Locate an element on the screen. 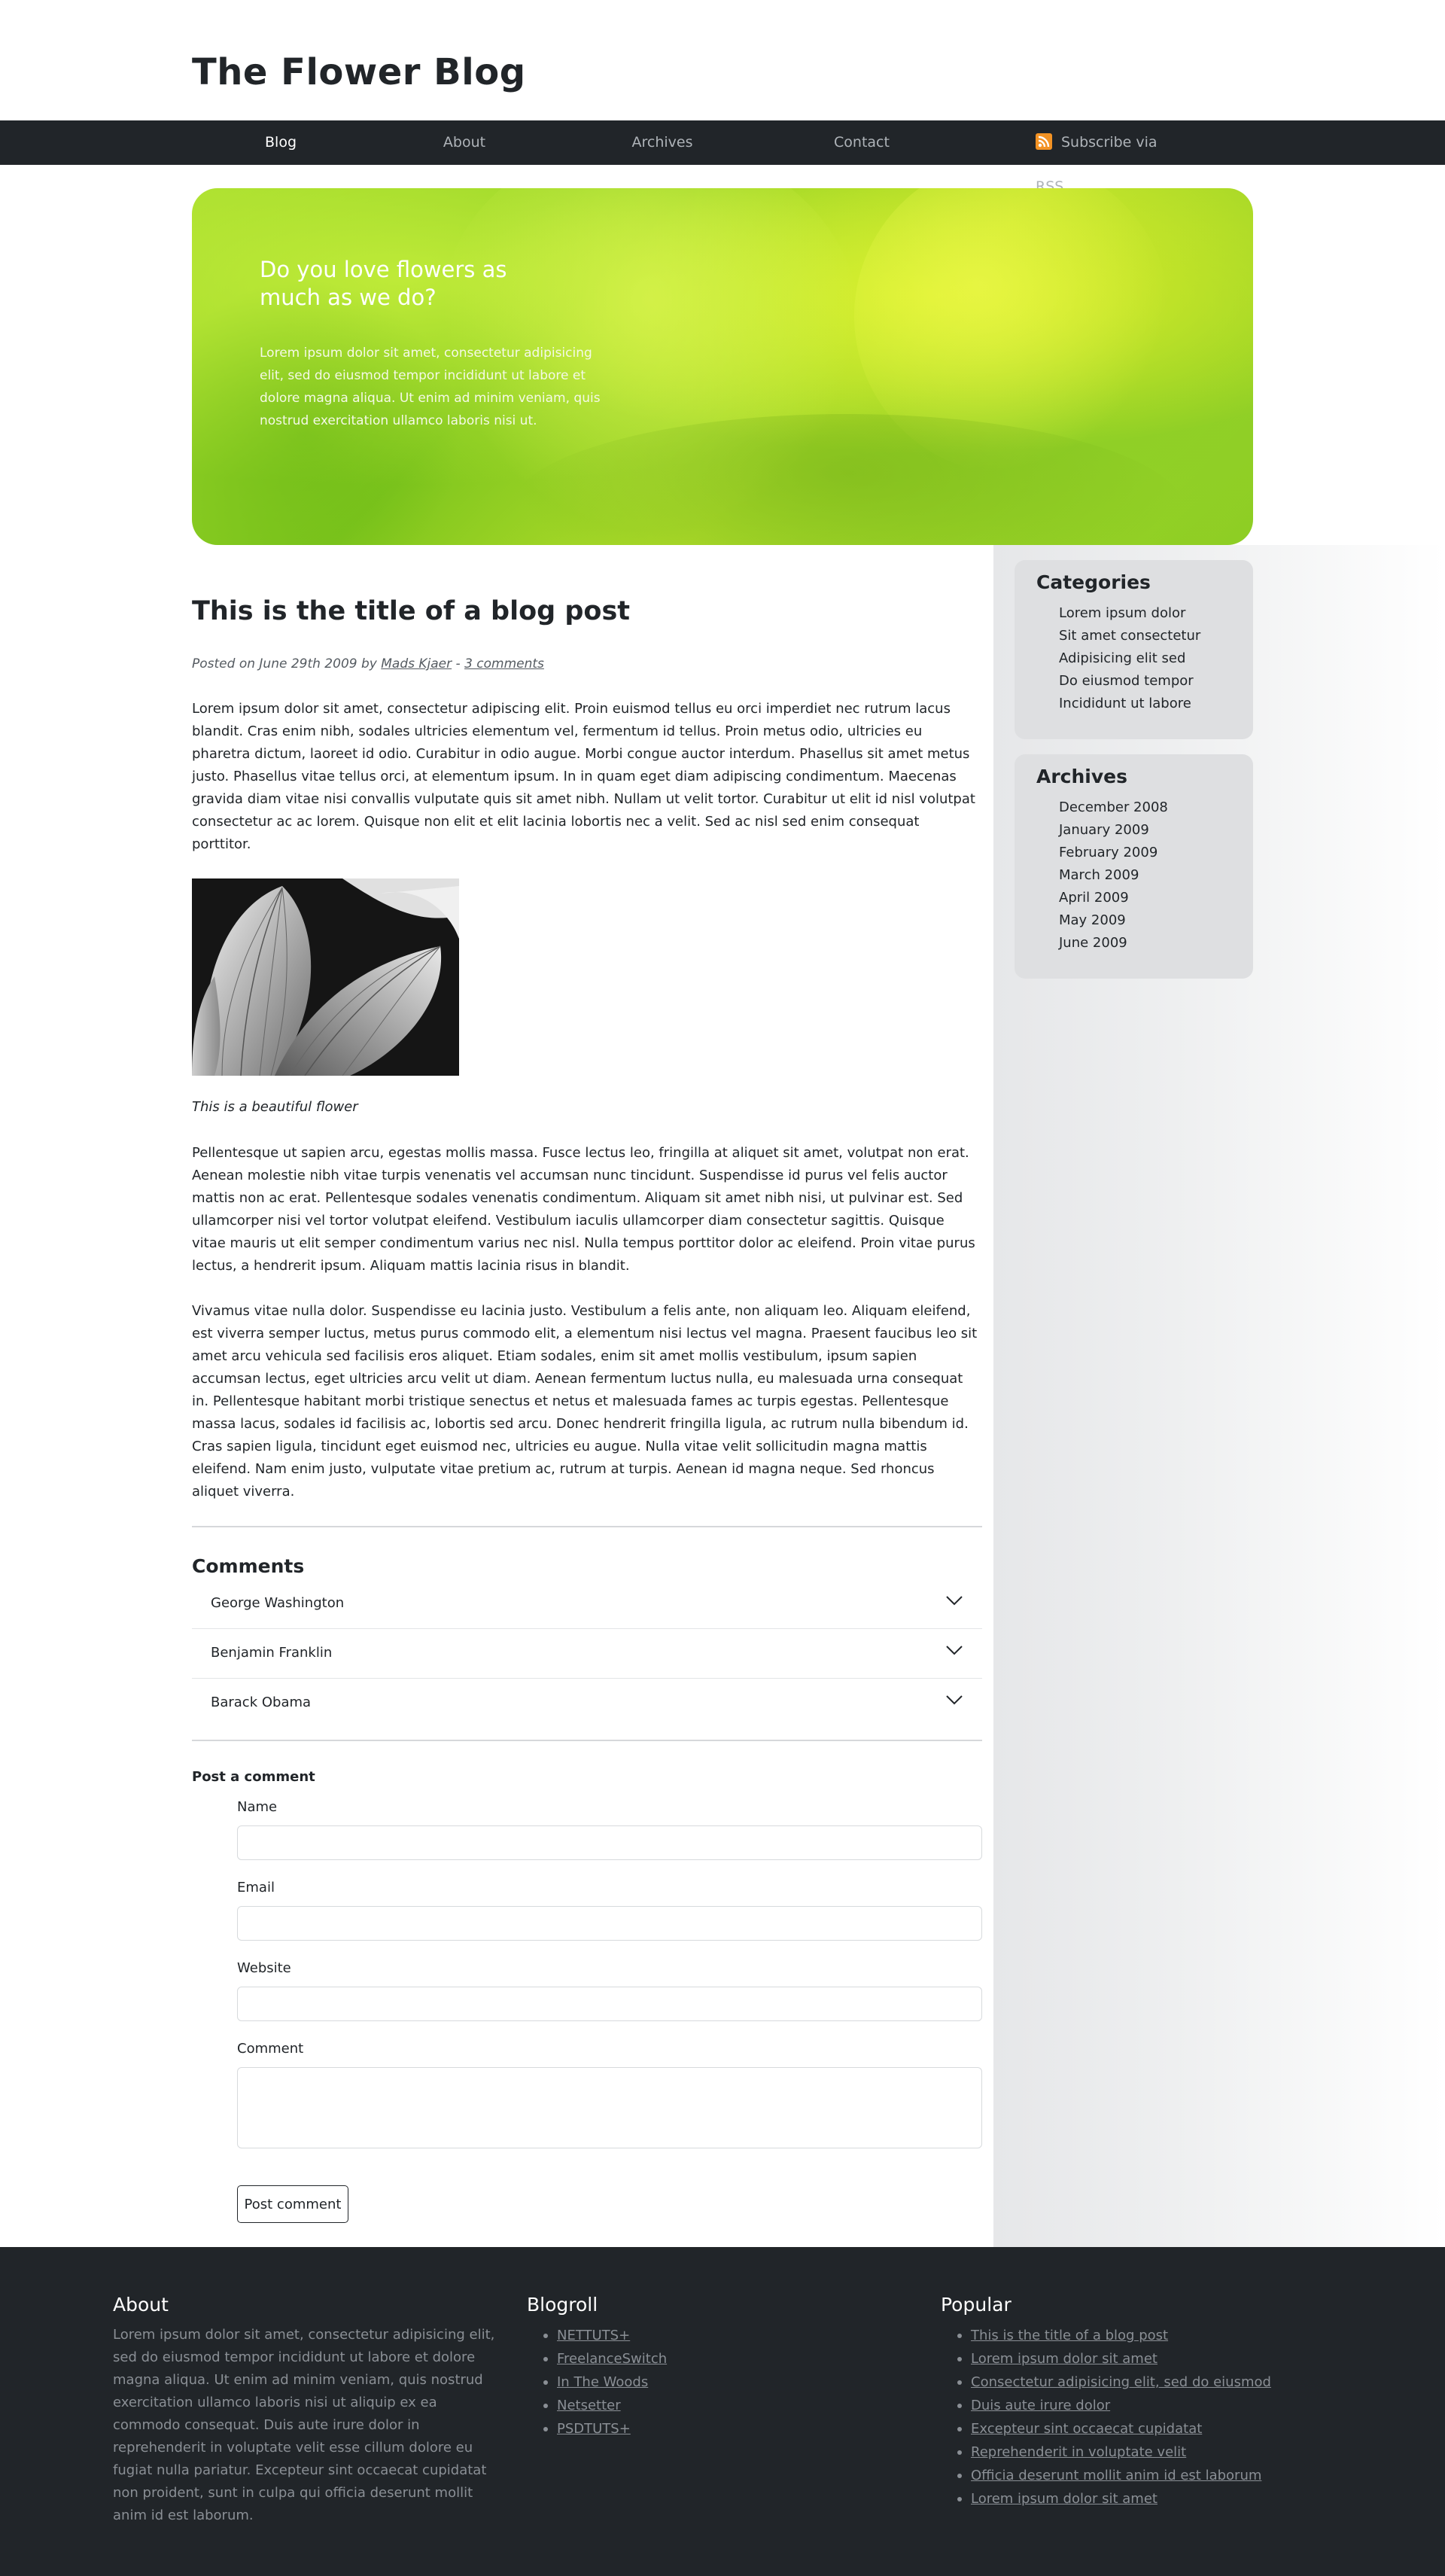 This screenshot has height=2576, width=1445. comments-link: 3 comments is located at coordinates (504, 663).